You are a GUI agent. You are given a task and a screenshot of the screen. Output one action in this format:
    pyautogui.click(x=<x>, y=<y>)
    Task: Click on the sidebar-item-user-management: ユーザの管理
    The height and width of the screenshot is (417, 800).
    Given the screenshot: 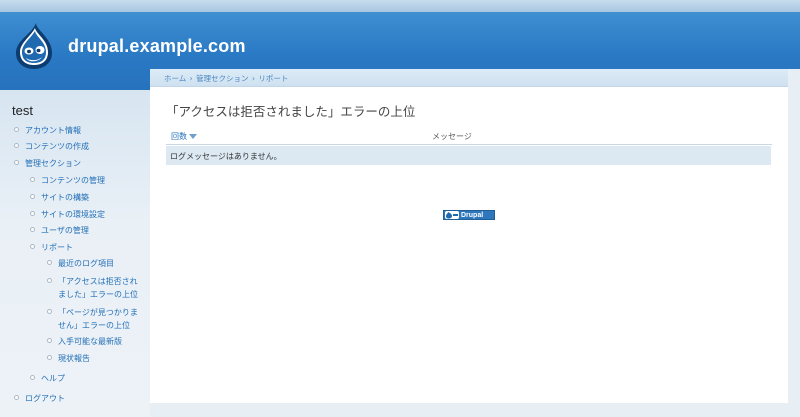 What is the action you would take?
    pyautogui.click(x=59, y=230)
    